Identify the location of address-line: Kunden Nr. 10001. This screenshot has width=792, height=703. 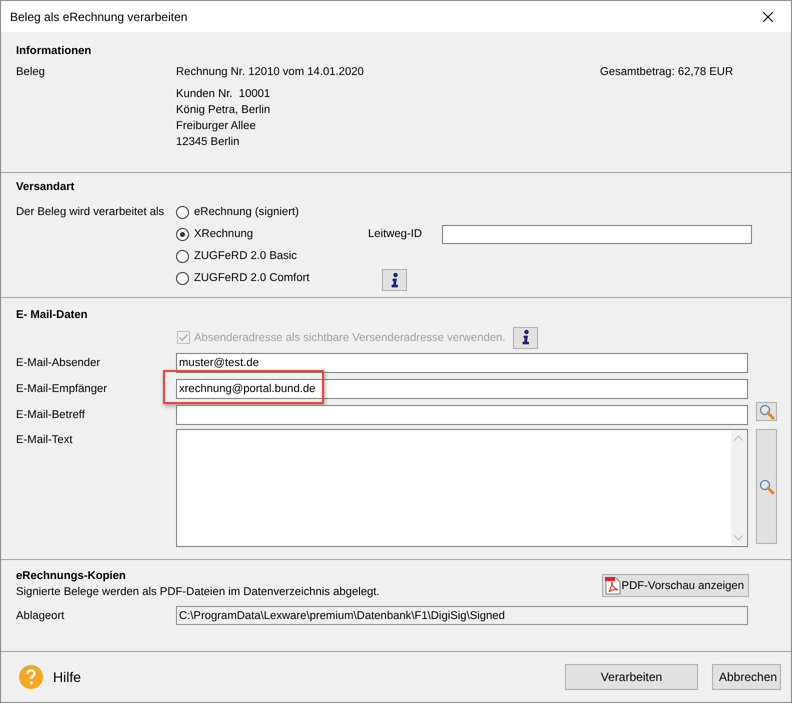
(224, 94).